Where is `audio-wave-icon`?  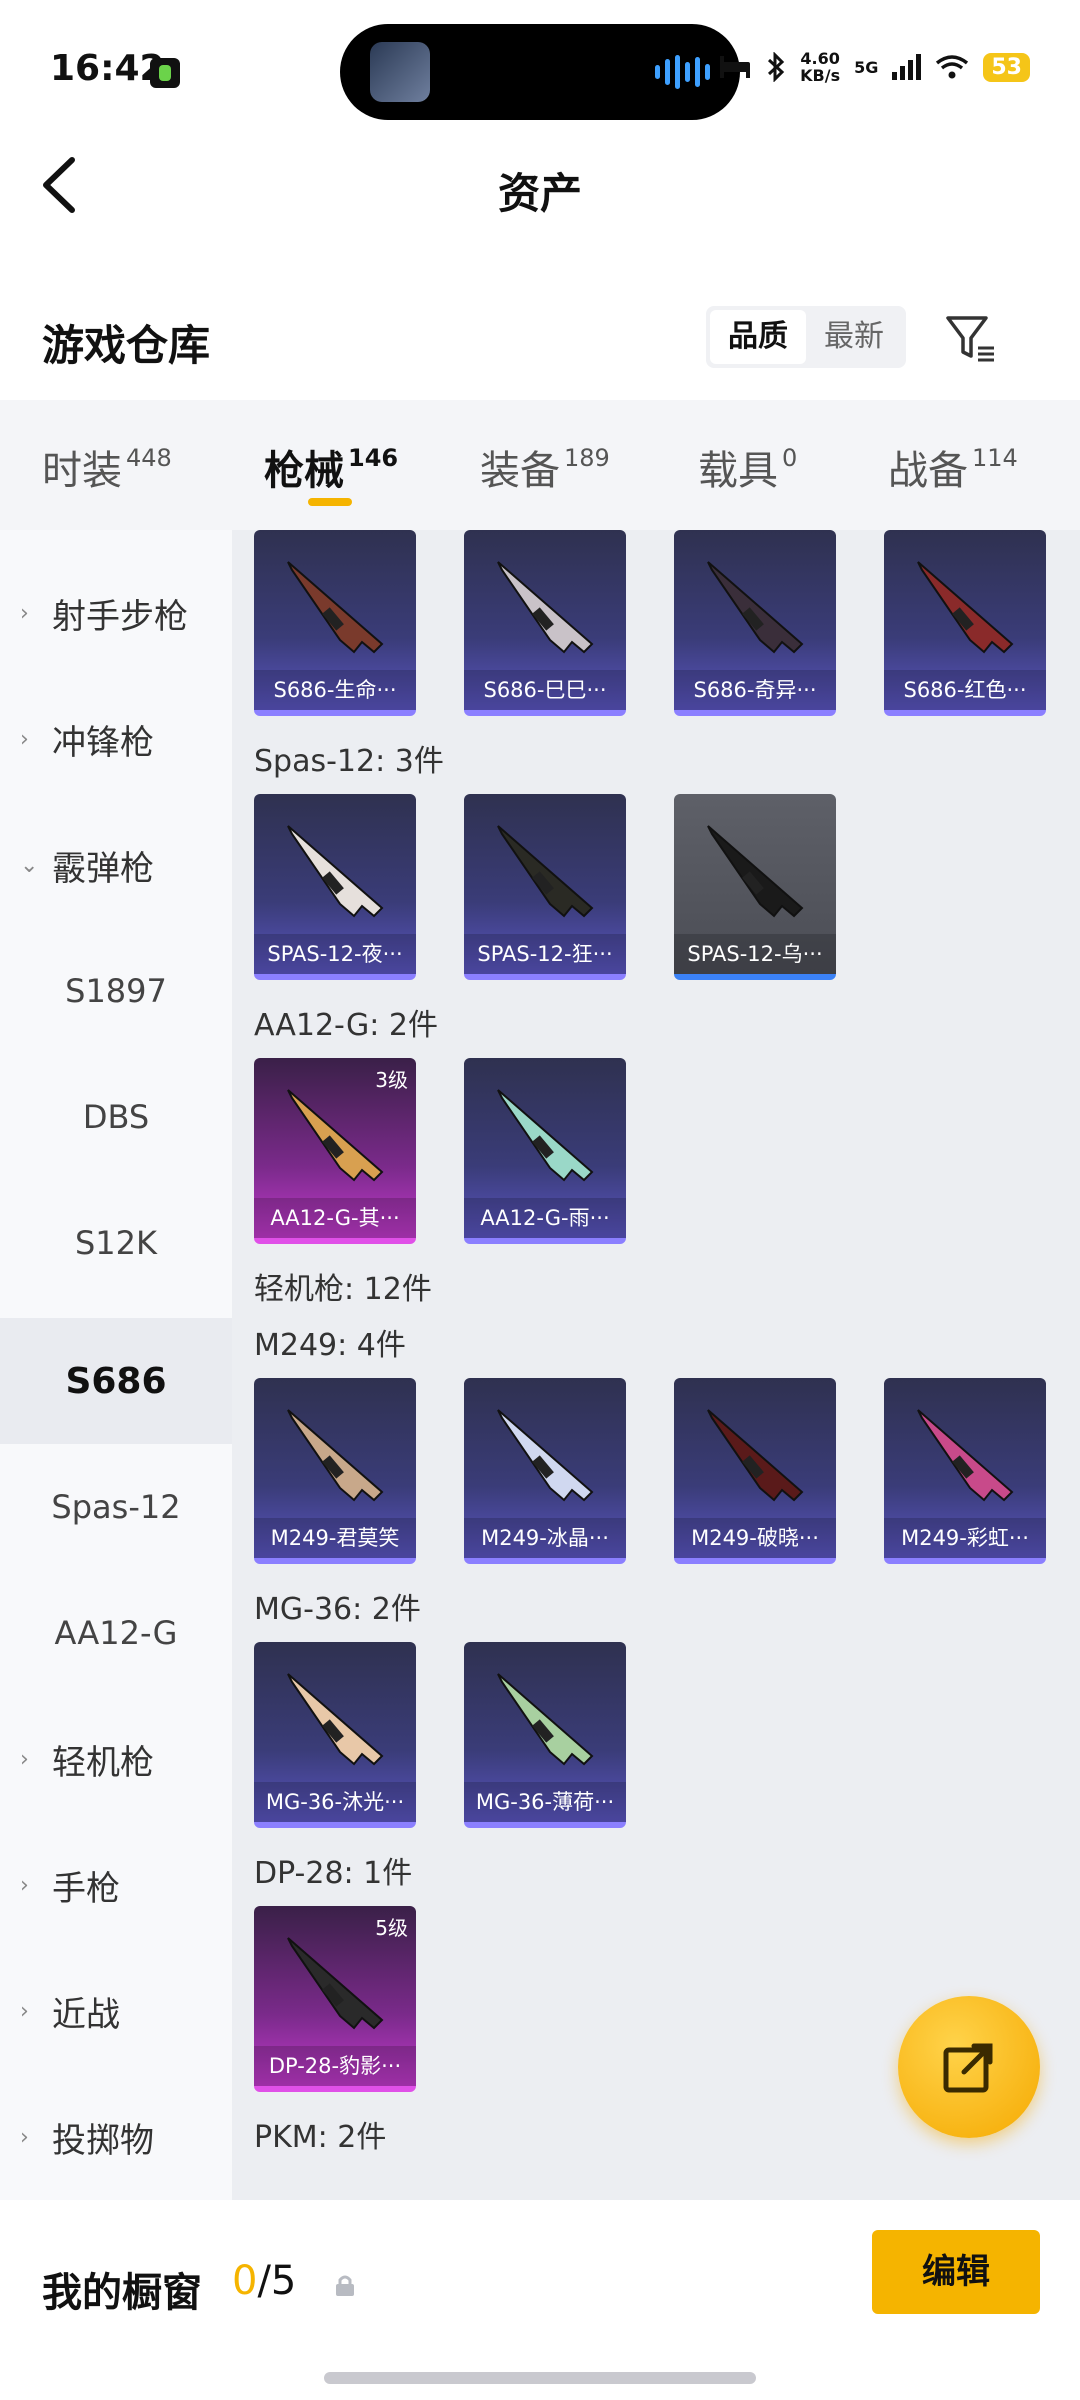 audio-wave-icon is located at coordinates (682, 72).